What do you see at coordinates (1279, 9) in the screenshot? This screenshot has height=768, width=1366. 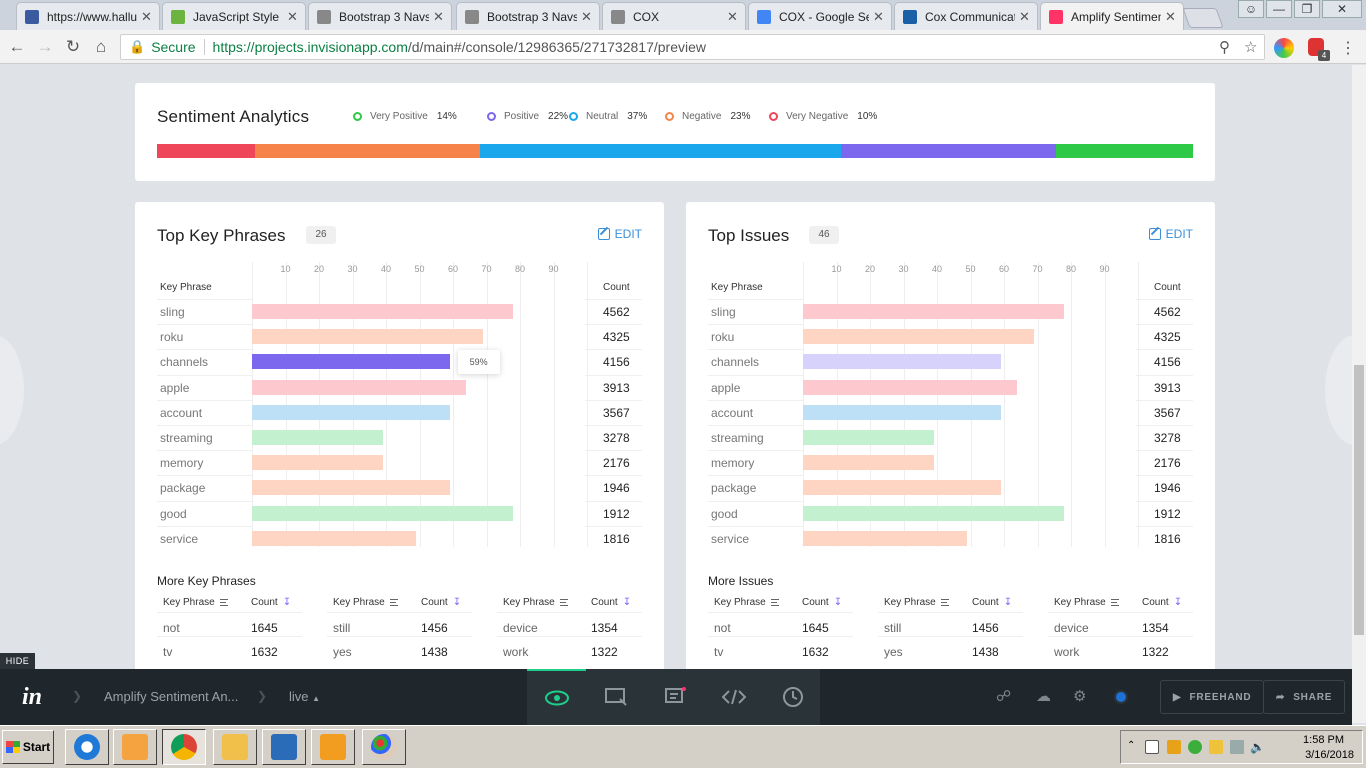 I see `minimize-button: —` at bounding box center [1279, 9].